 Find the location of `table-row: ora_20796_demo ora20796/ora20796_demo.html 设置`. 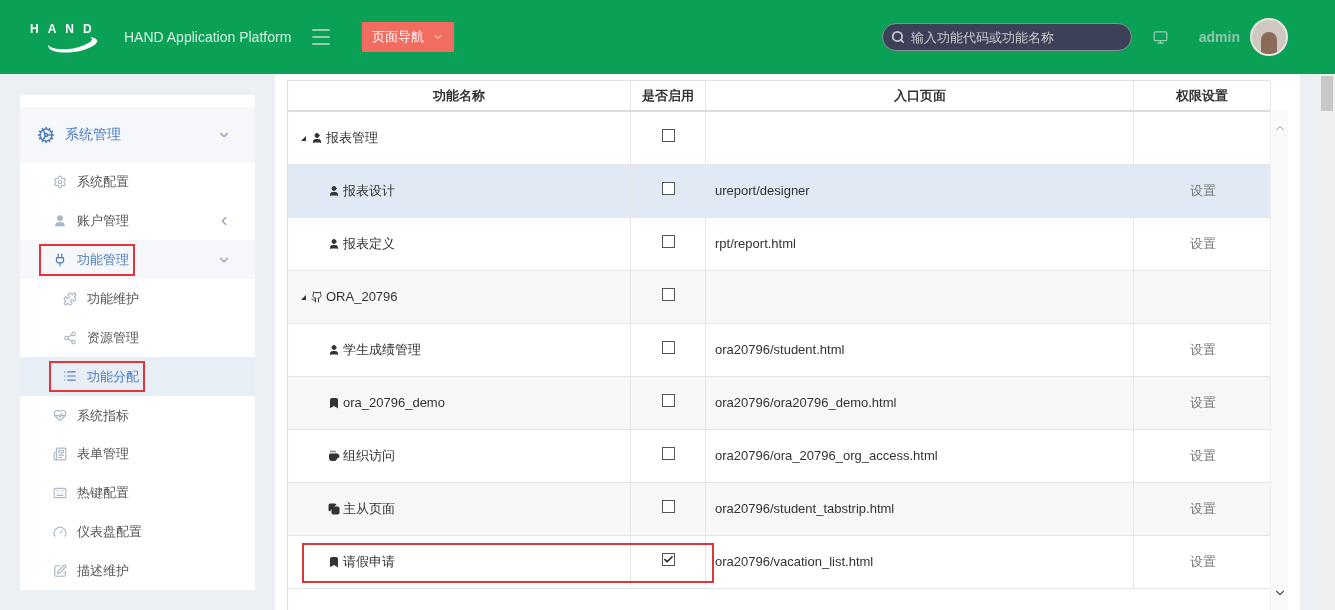

table-row: ora_20796_demo ora20796/ora20796_demo.html 设置 is located at coordinates (779, 403).